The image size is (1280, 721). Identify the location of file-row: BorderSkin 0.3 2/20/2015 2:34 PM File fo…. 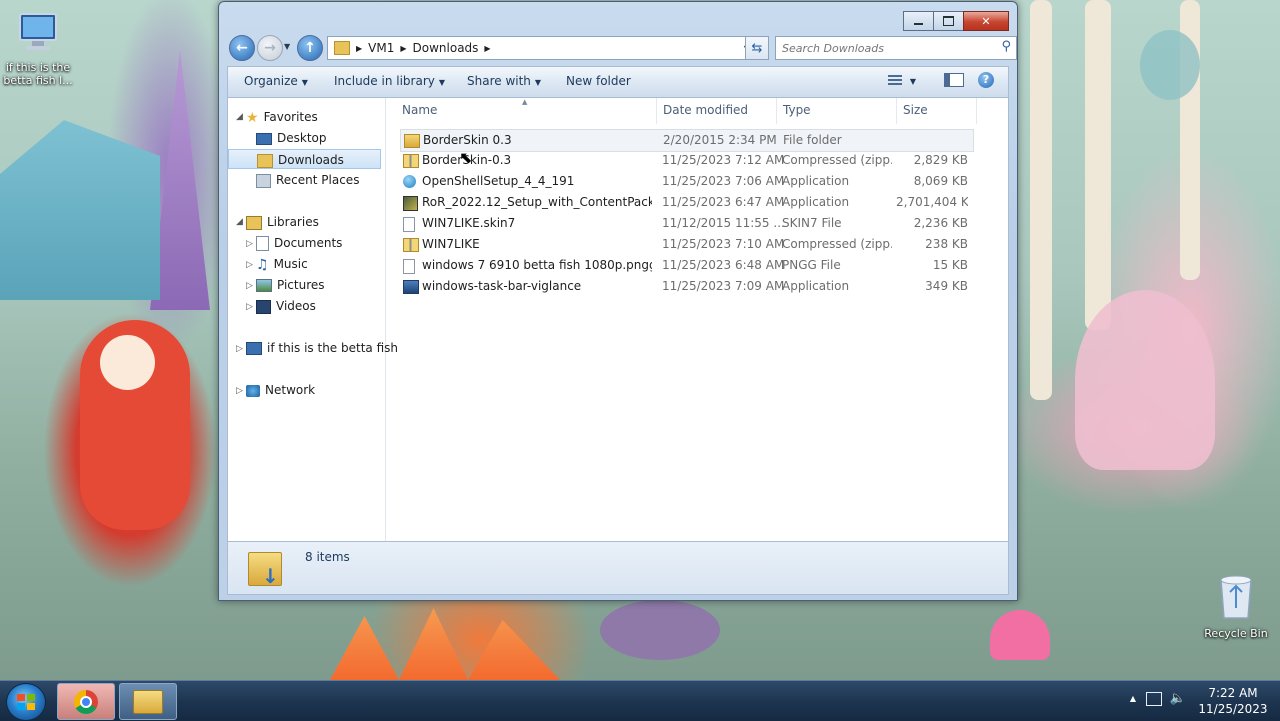
(687, 140).